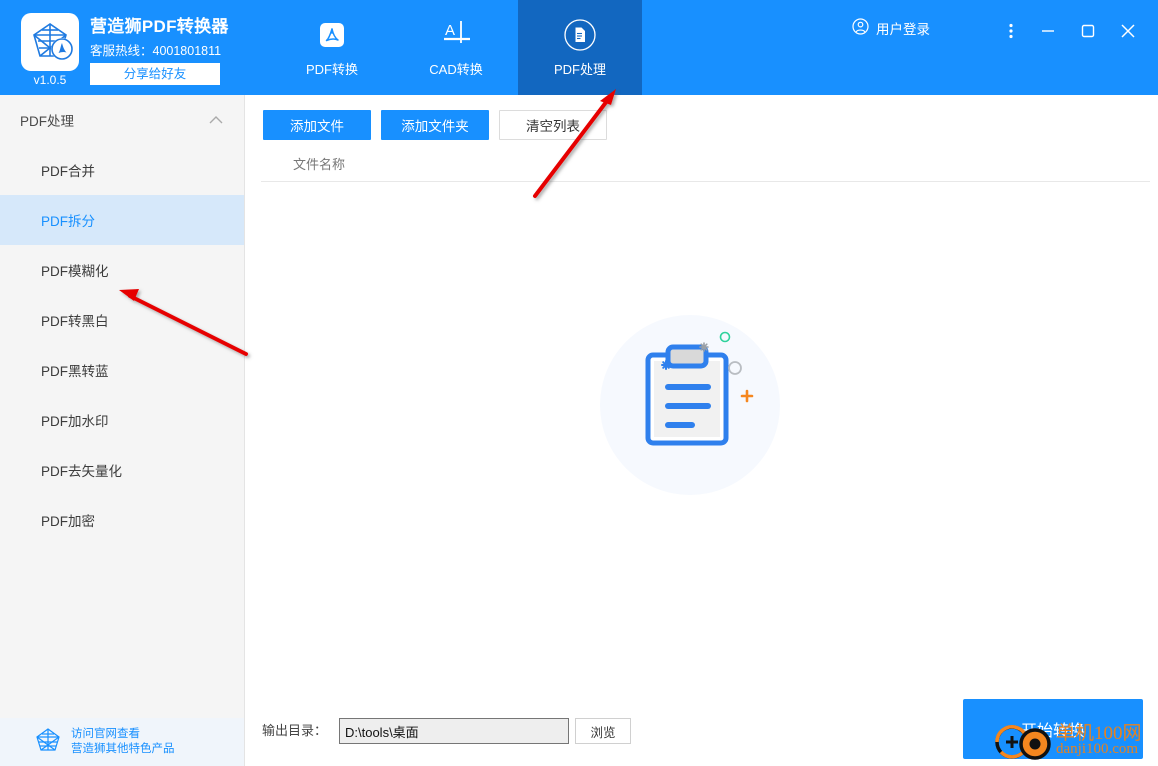  I want to click on add-file-button: 添加文件, so click(317, 125).